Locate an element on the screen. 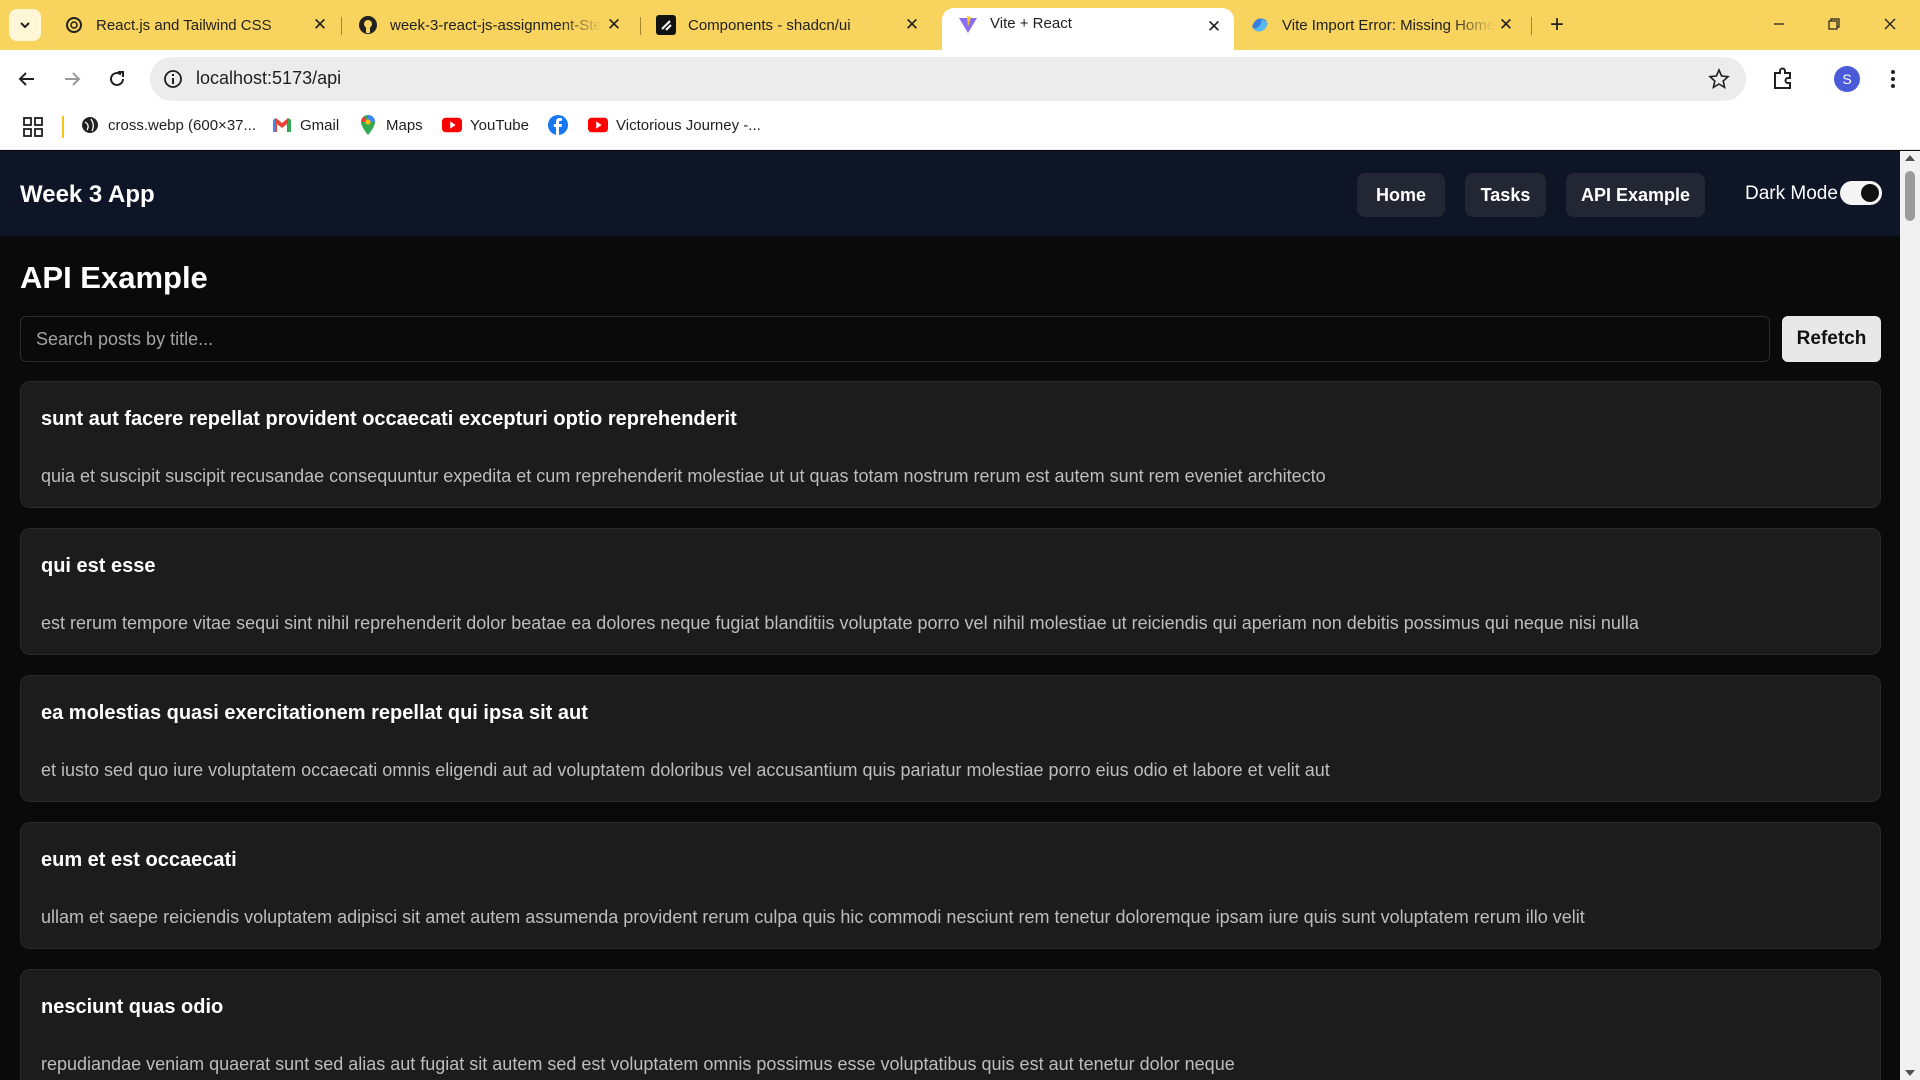 This screenshot has height=1080, width=1920. extensions-button is located at coordinates (1783, 79).